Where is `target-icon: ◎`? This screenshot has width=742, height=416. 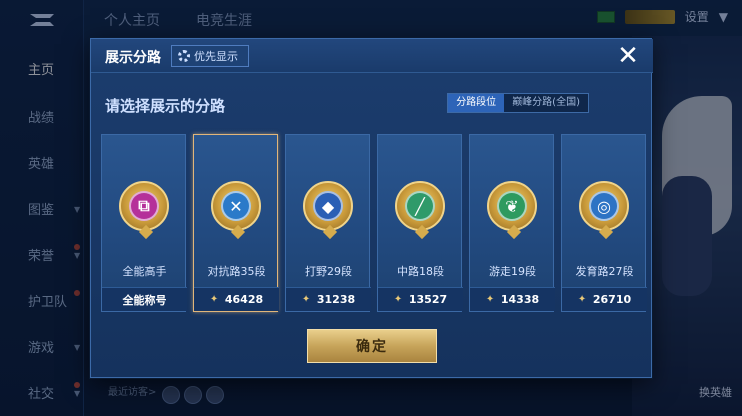
target-icon: ◎ is located at coordinates (604, 206).